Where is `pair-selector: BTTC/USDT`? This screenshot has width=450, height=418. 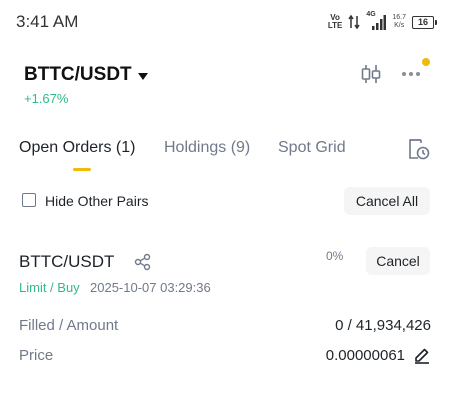 pair-selector: BTTC/USDT is located at coordinates (86, 75).